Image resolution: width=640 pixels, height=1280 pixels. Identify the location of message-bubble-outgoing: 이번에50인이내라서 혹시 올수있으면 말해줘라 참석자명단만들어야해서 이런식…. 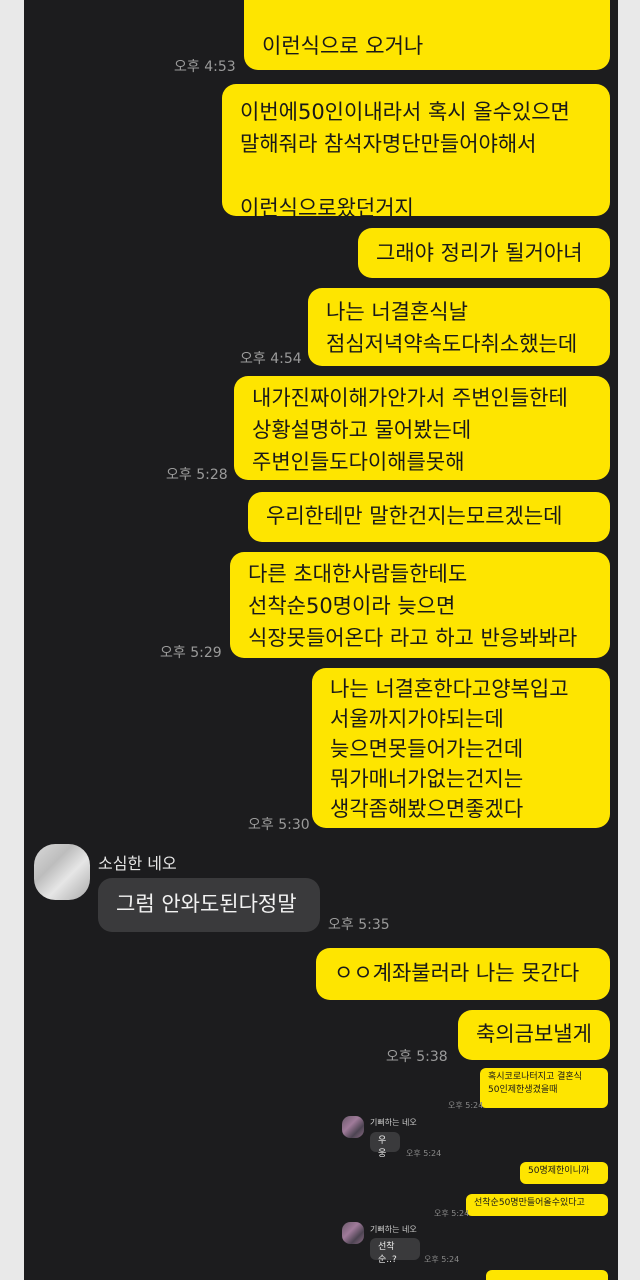
(416, 150).